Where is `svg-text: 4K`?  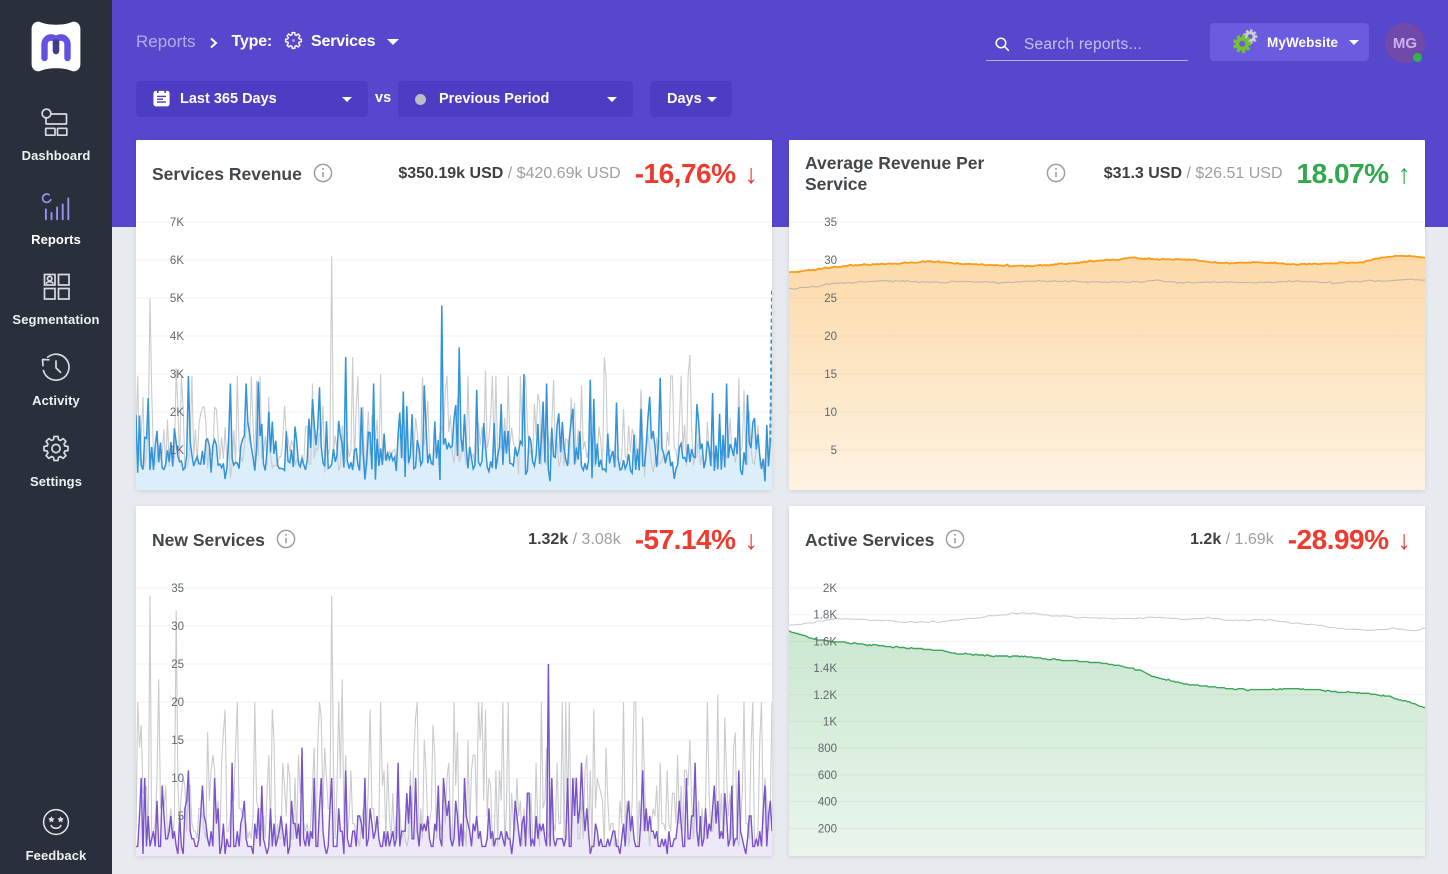 svg-text: 4K is located at coordinates (177, 337).